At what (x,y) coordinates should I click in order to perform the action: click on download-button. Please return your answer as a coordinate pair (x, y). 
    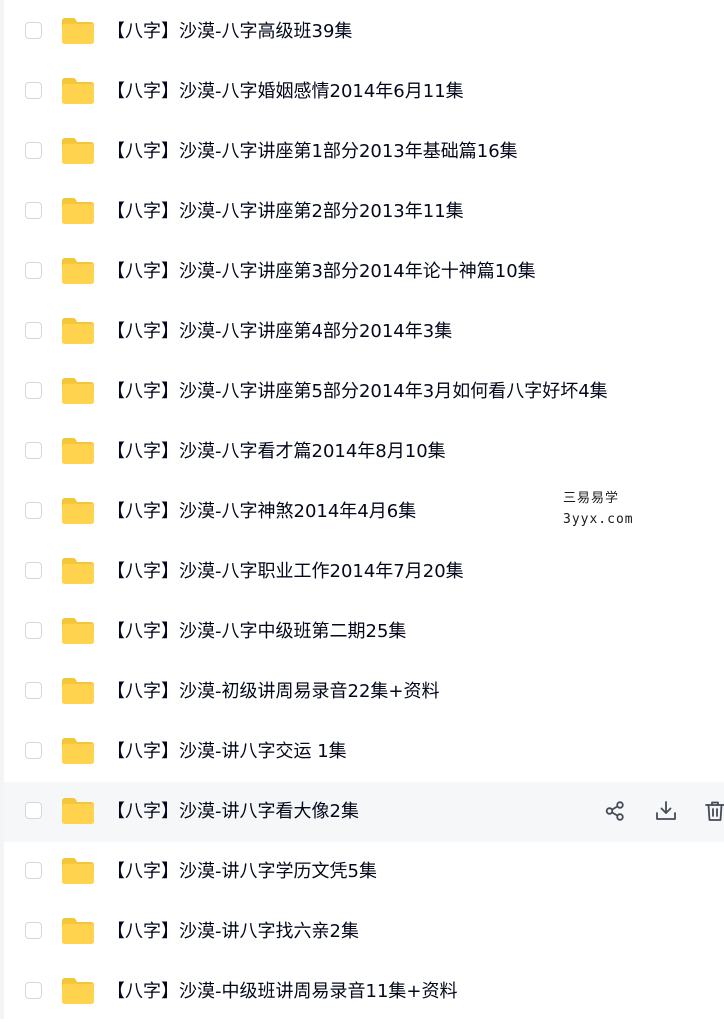
    Looking at the image, I should click on (666, 811).